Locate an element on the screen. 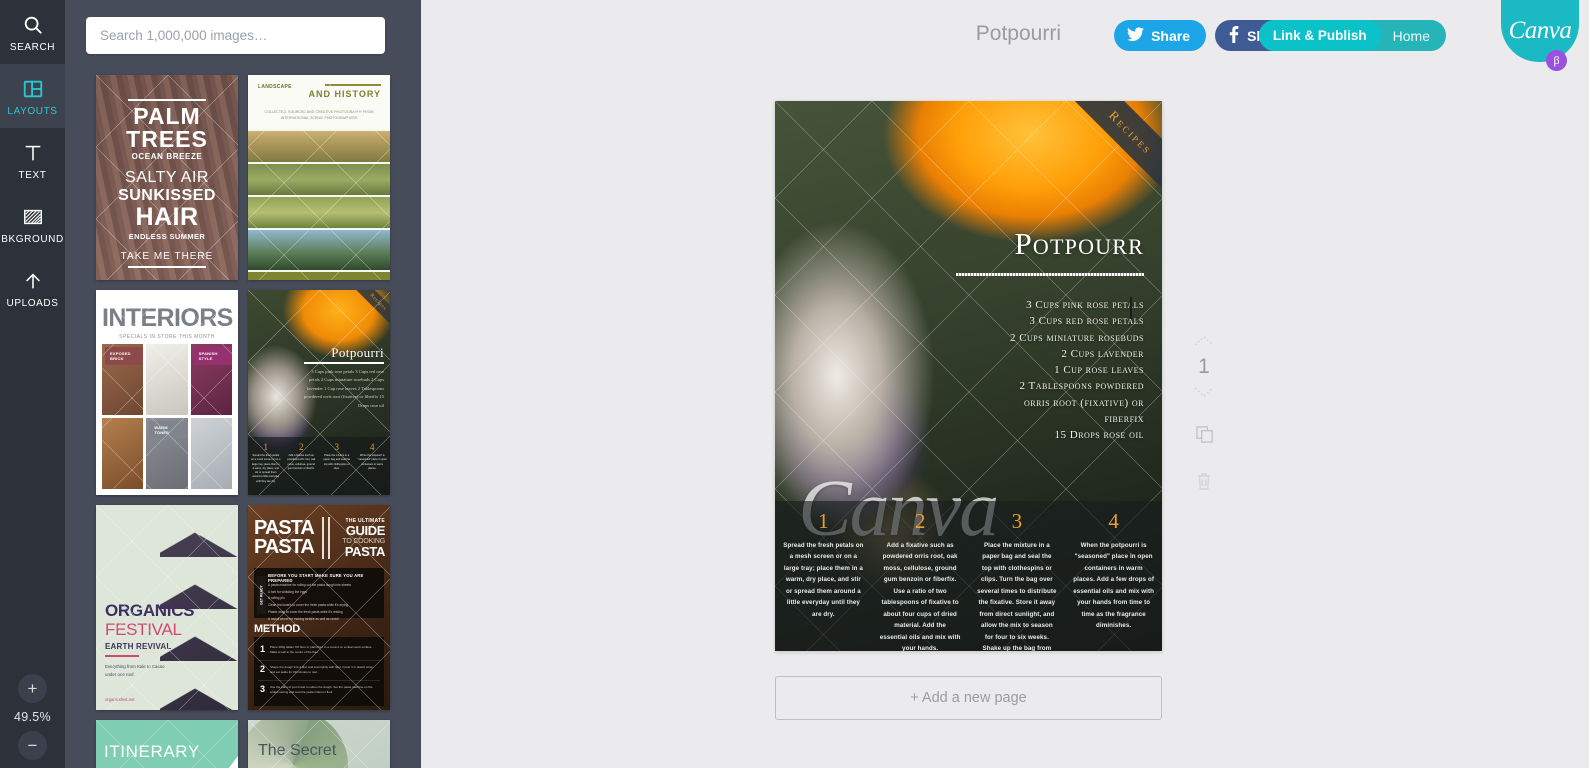 Image resolution: width=1589 pixels, height=768 pixels. add-new-page-button: + Add a new page is located at coordinates (968, 698).